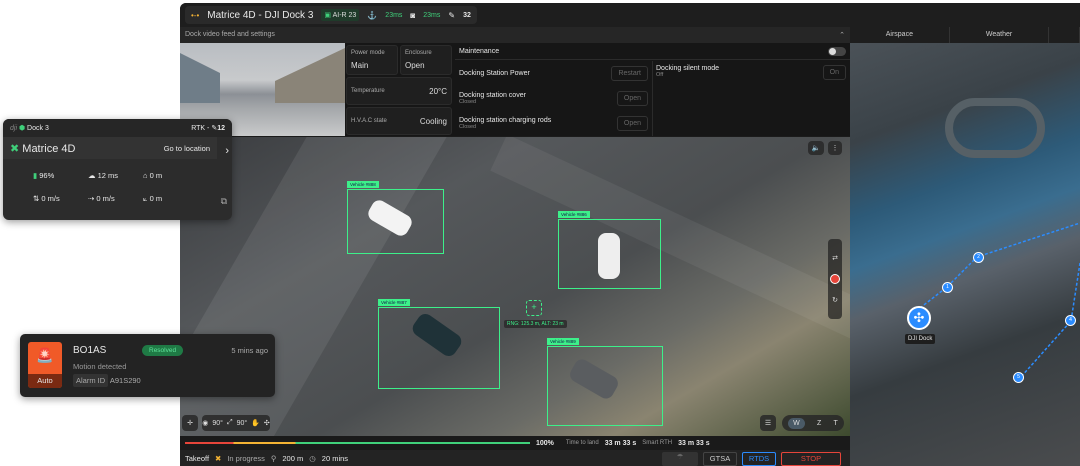 The height and width of the screenshot is (466, 1080). I want to click on detection-label: Vehicle #886, so click(574, 214).